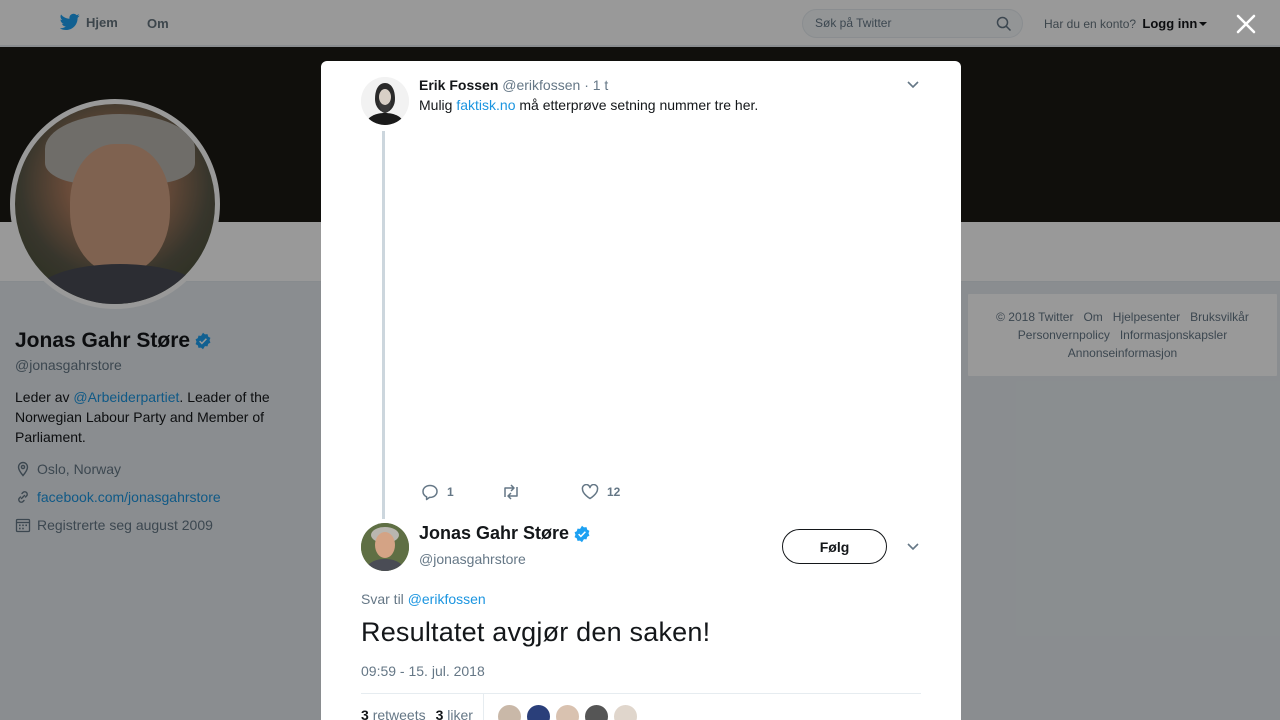  Describe the element at coordinates (439, 713) in the screenshot. I see `likes-count: 3` at that location.